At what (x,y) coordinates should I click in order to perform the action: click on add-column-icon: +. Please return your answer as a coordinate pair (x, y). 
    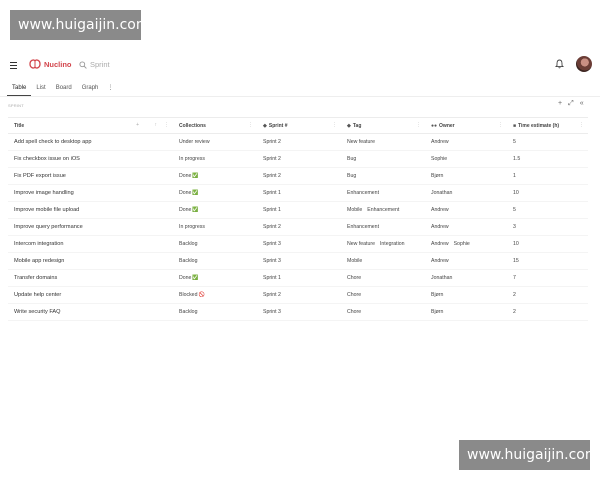
    Looking at the image, I should click on (137, 125).